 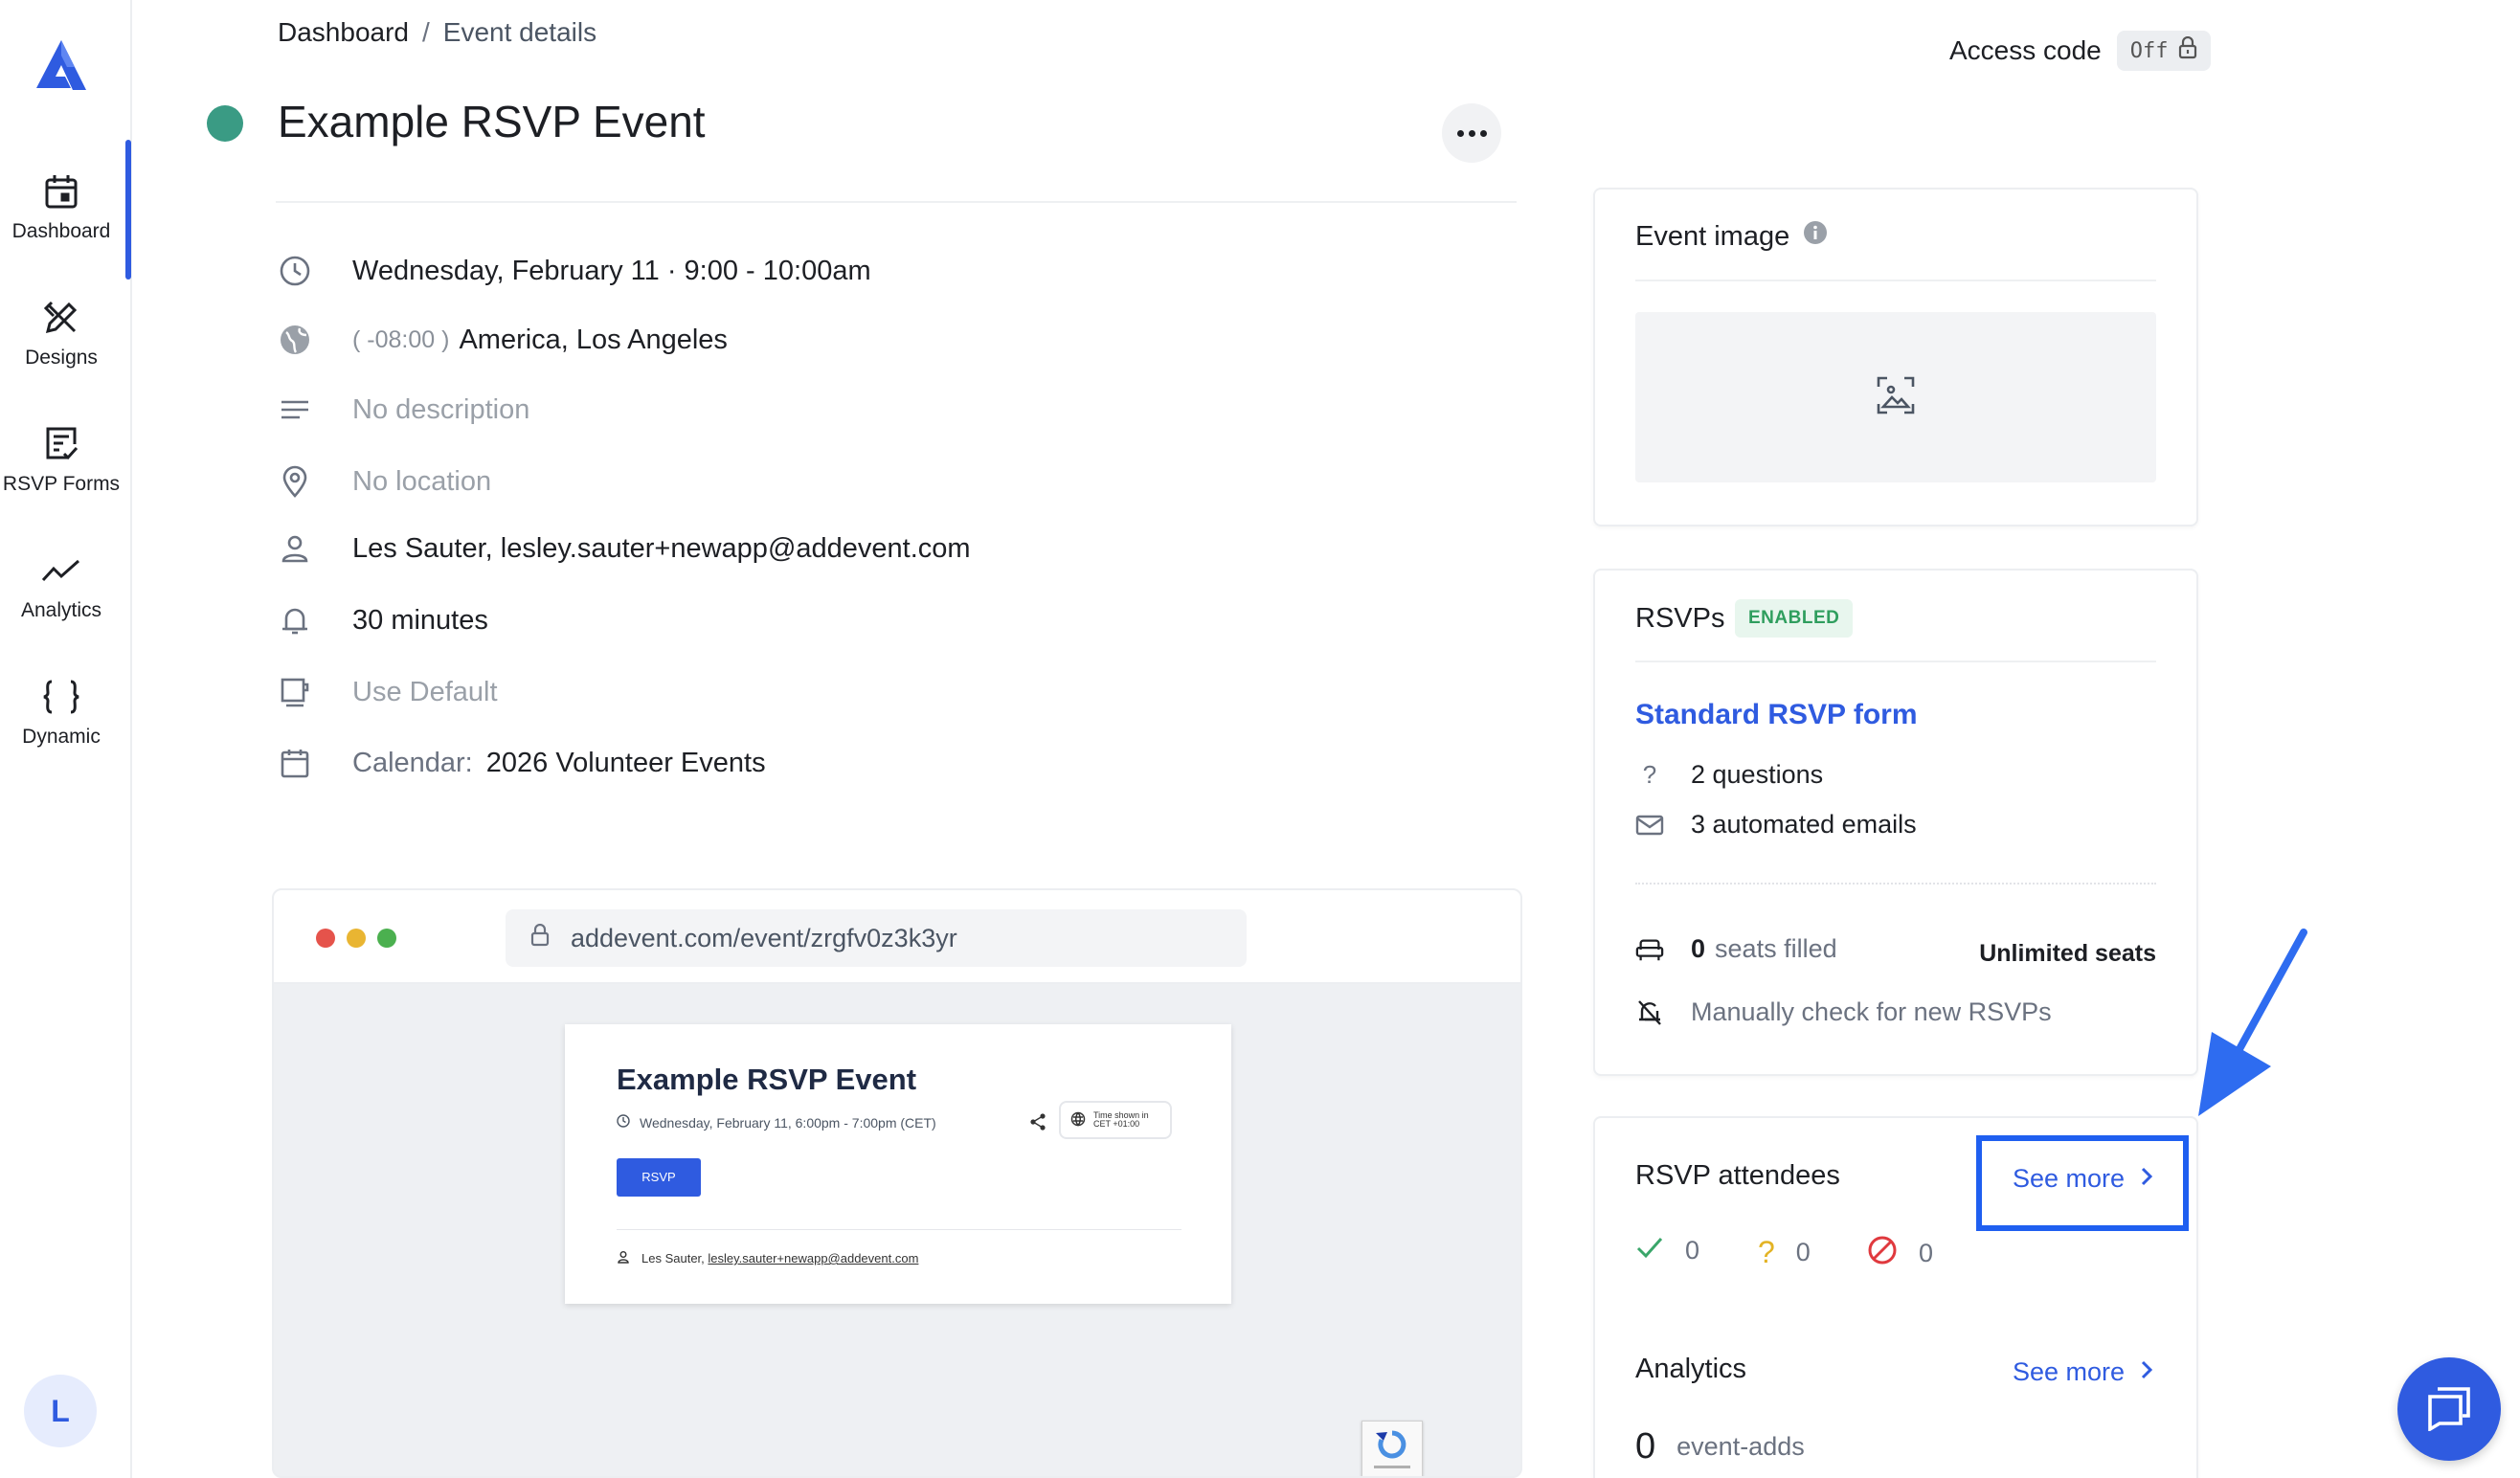 What do you see at coordinates (626, 762) in the screenshot?
I see `event-calendar: 2026 Volunteer Events` at bounding box center [626, 762].